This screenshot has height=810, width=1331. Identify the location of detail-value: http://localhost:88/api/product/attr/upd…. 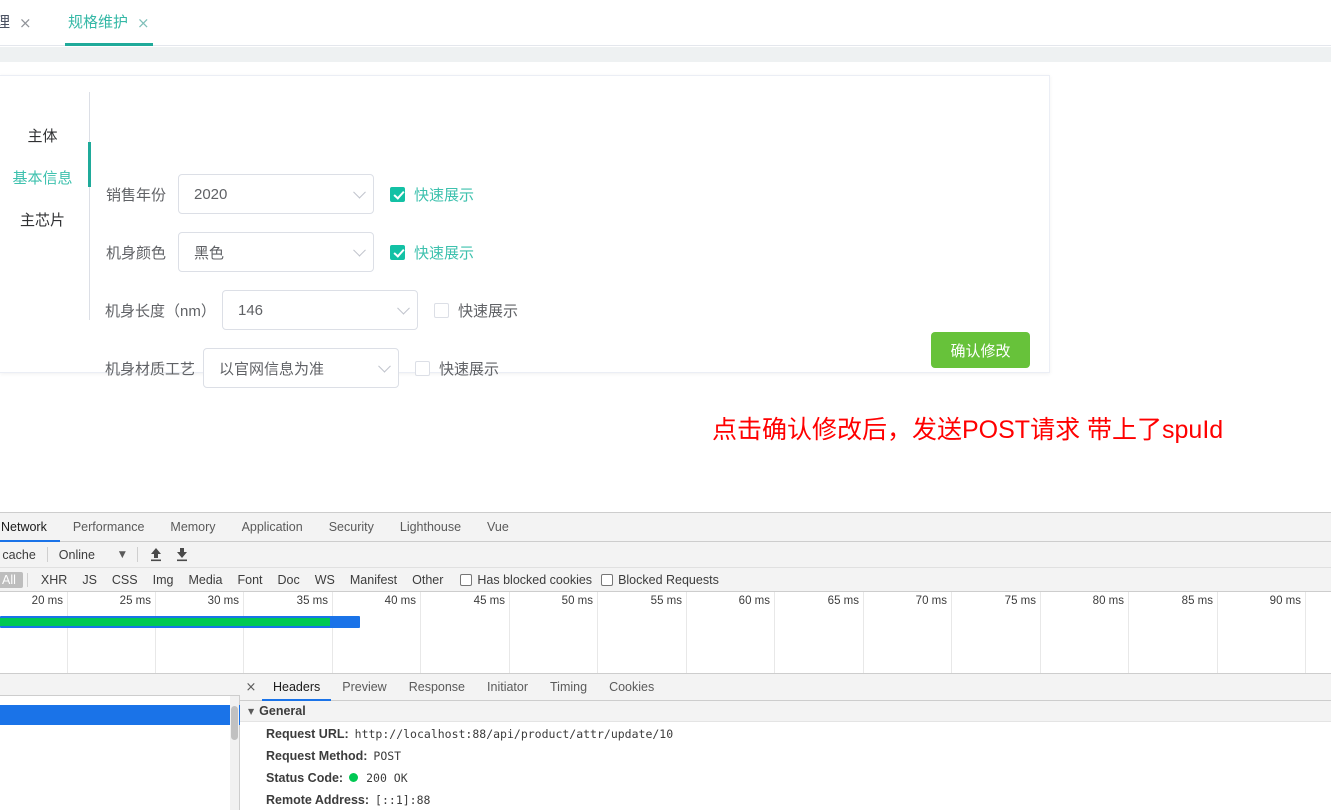
(514, 734).